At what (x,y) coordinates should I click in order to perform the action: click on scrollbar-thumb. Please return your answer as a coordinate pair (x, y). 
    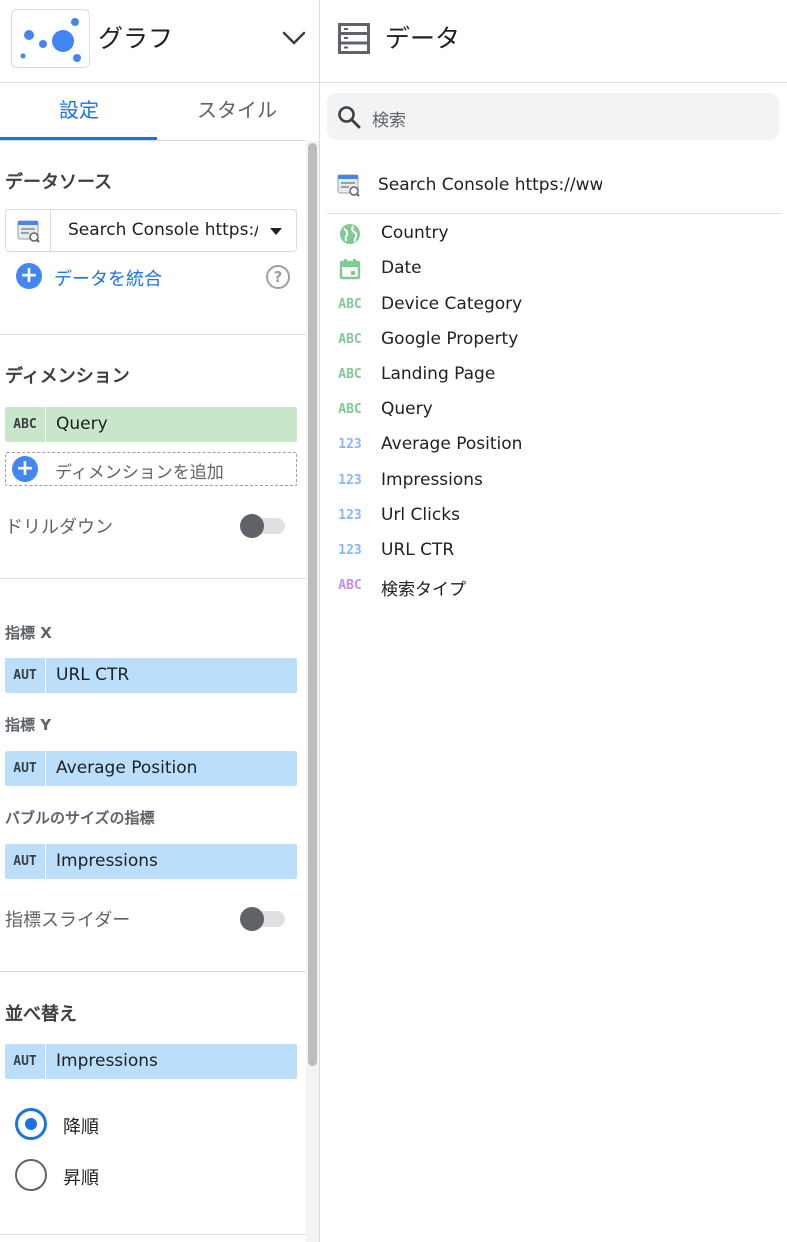
    Looking at the image, I should click on (312, 604).